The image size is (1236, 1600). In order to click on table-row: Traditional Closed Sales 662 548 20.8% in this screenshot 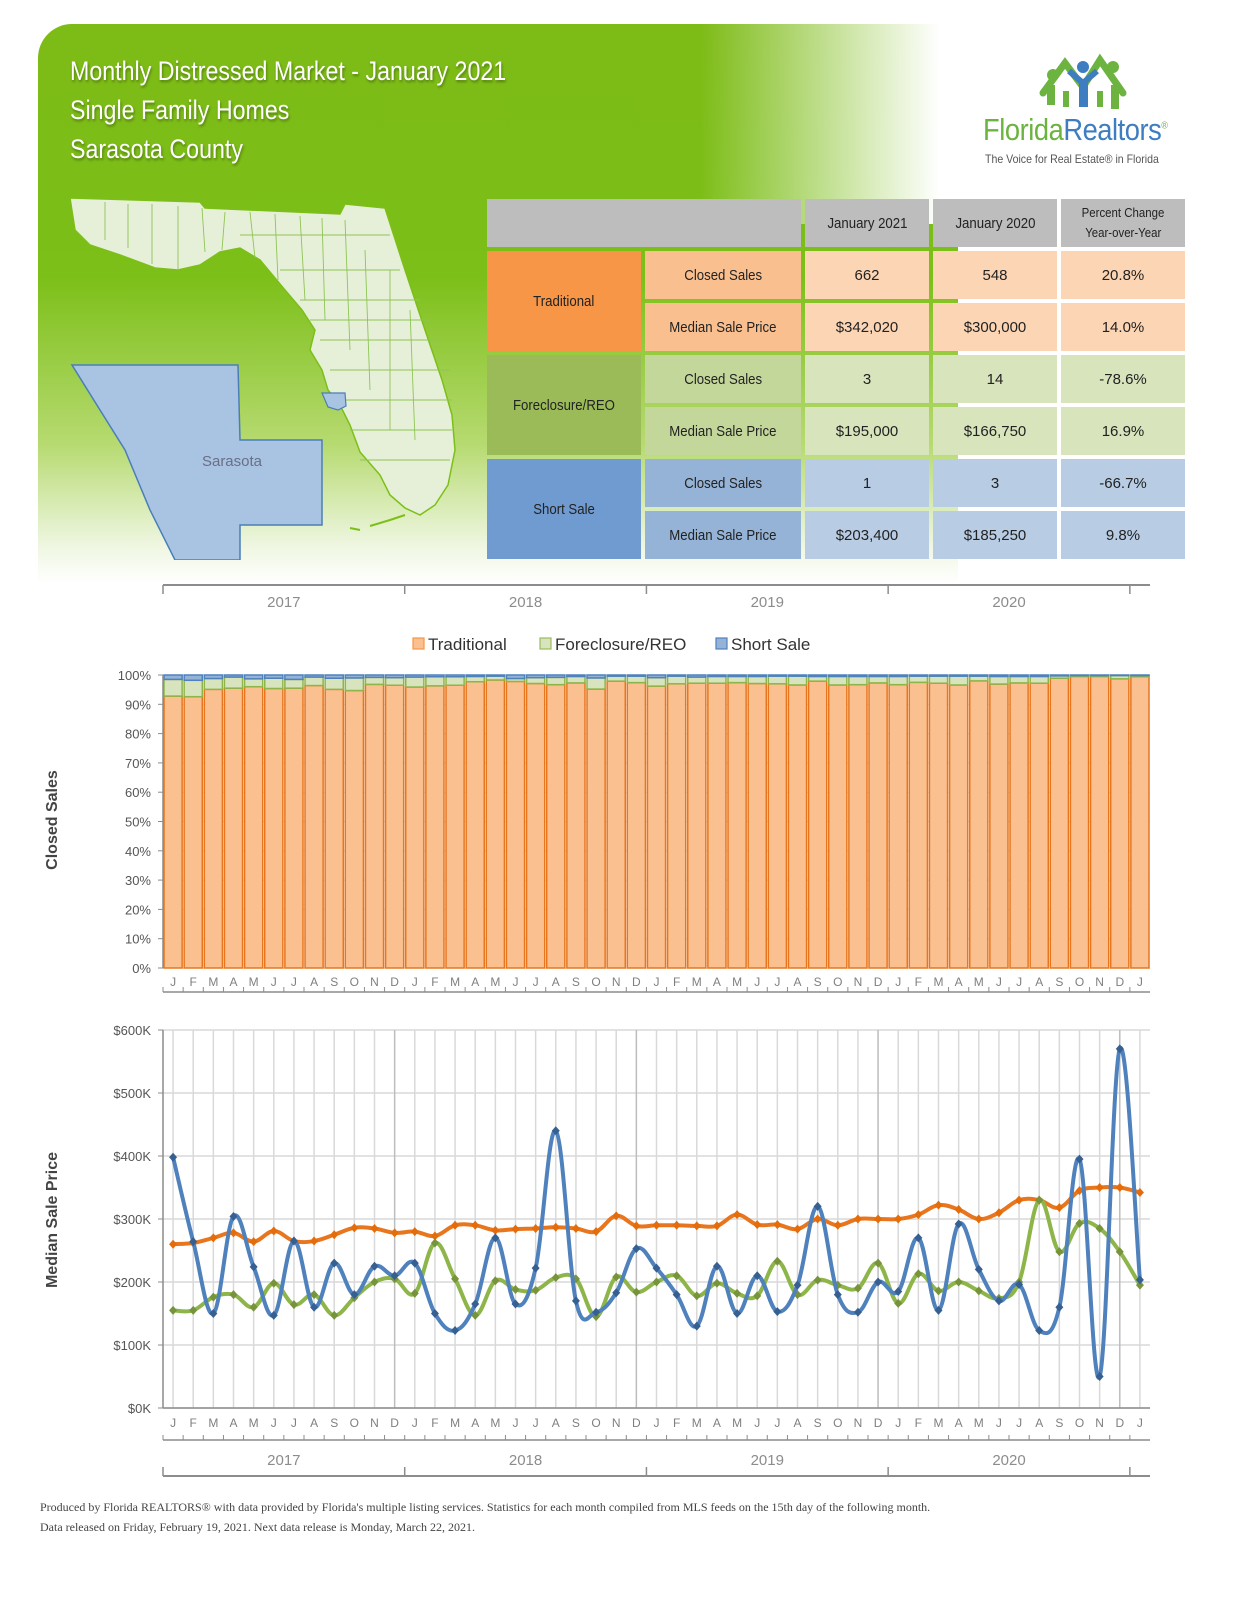, I will do `click(836, 301)`.